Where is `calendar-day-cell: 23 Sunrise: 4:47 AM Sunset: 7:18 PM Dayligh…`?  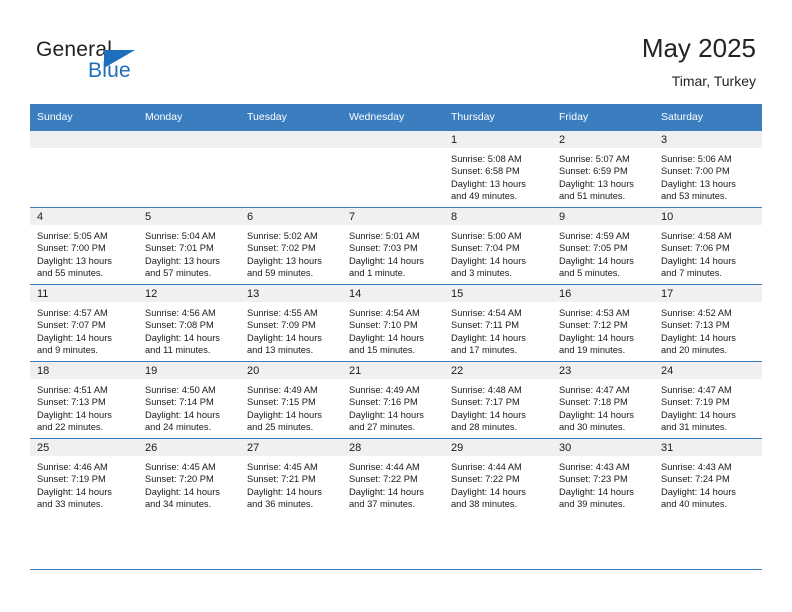
calendar-day-cell: 23 Sunrise: 4:47 AM Sunset: 7:18 PM Dayligh… is located at coordinates (603, 400).